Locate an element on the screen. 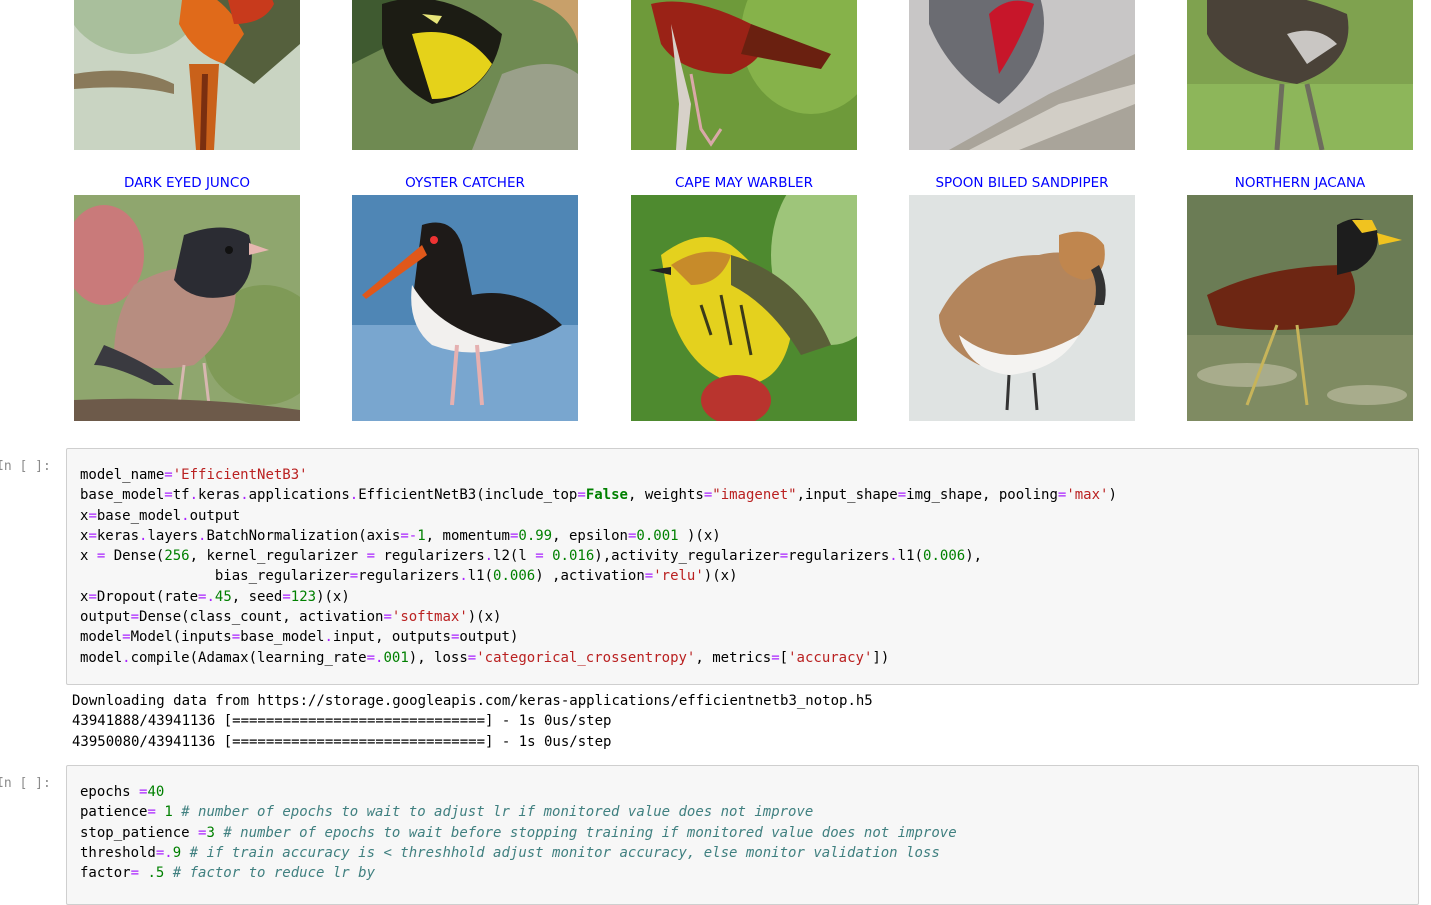  bird-image-oyster-catcher is located at coordinates (465, 308).